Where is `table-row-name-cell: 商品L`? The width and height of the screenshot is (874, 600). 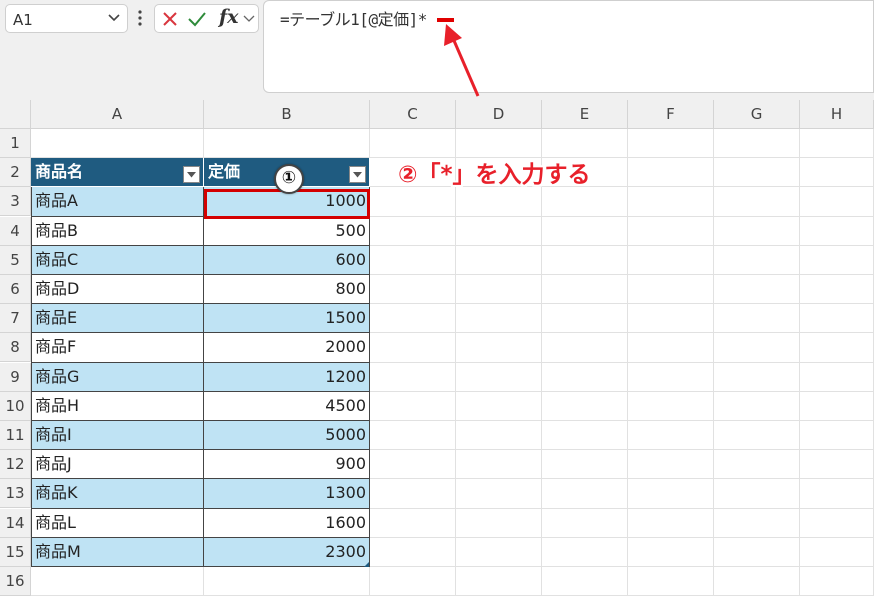 table-row-name-cell: 商品L is located at coordinates (117, 523).